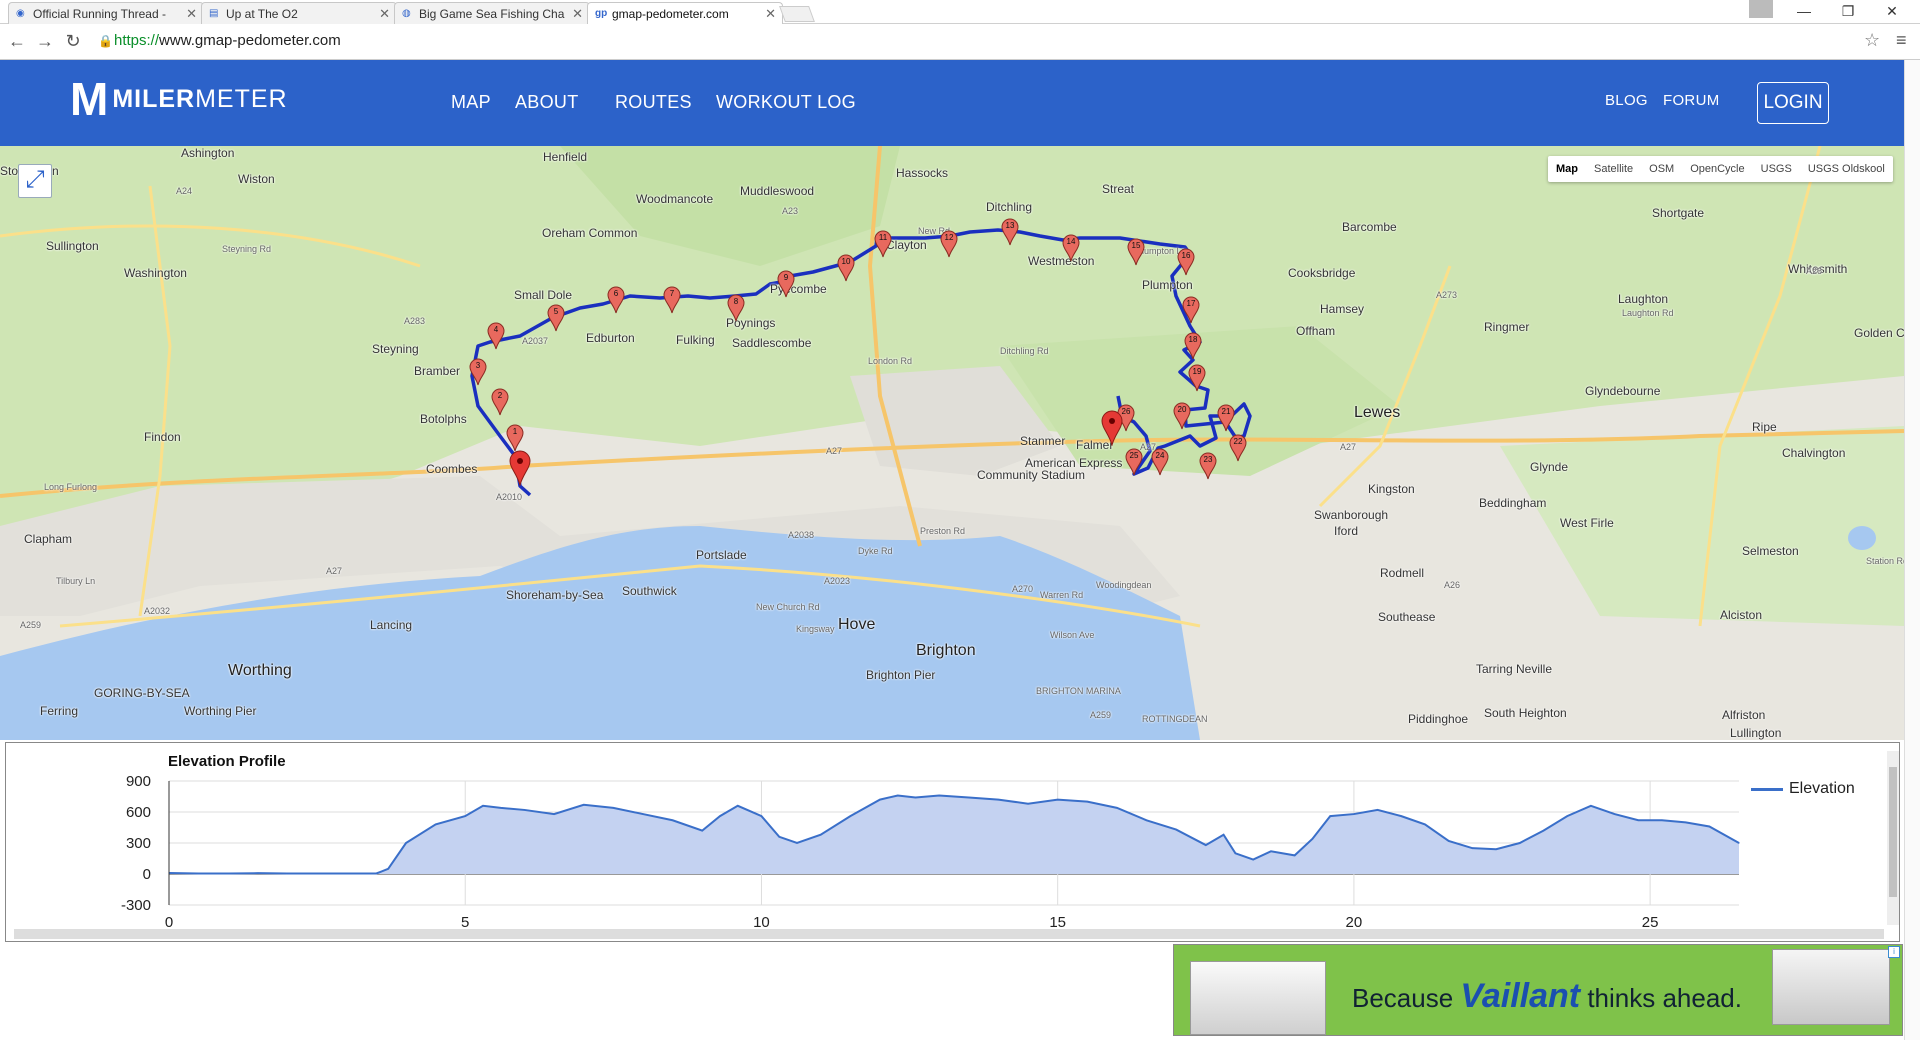 This screenshot has height=1040, width=1920. Describe the element at coordinates (492, 13) in the screenshot. I see `browser-tab: ◍ Big Game Sea Fishing Cha ✕` at that location.